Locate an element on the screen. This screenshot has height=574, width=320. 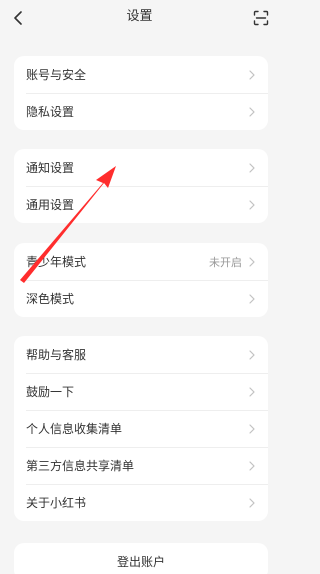
settings-group-modes: 青少年模式 未开启 深色模式 is located at coordinates (141, 280).